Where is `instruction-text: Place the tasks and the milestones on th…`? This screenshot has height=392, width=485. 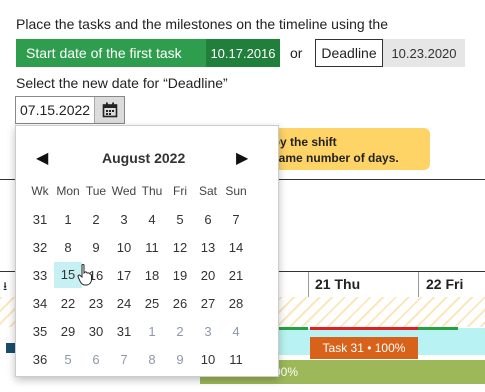 instruction-text: Place the tasks and the milestones on th… is located at coordinates (202, 24).